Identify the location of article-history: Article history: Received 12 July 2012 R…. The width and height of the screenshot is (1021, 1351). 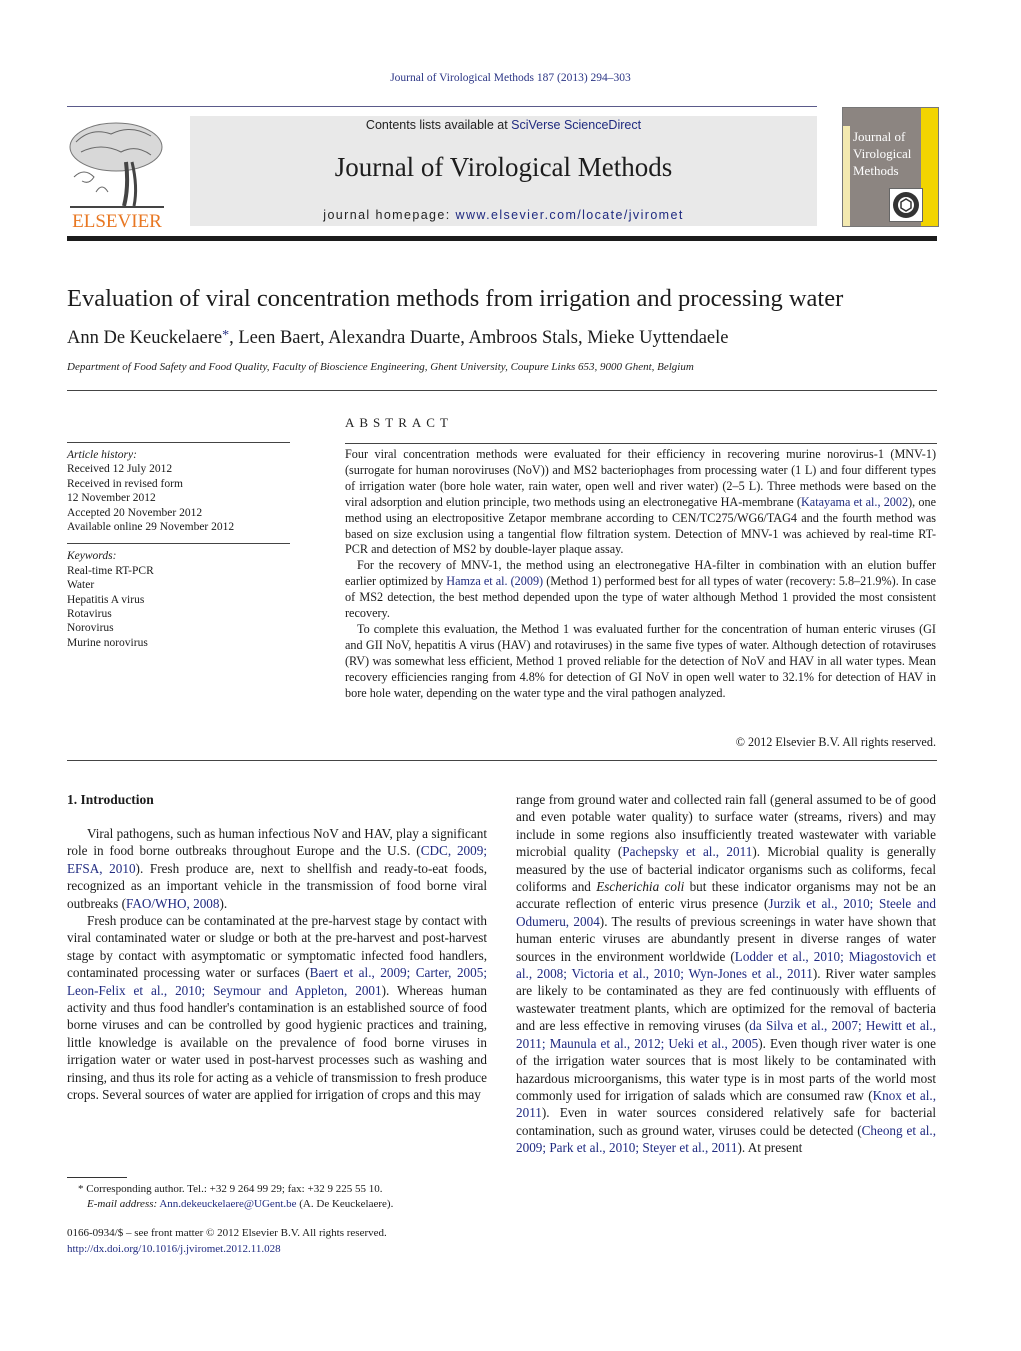
(178, 491).